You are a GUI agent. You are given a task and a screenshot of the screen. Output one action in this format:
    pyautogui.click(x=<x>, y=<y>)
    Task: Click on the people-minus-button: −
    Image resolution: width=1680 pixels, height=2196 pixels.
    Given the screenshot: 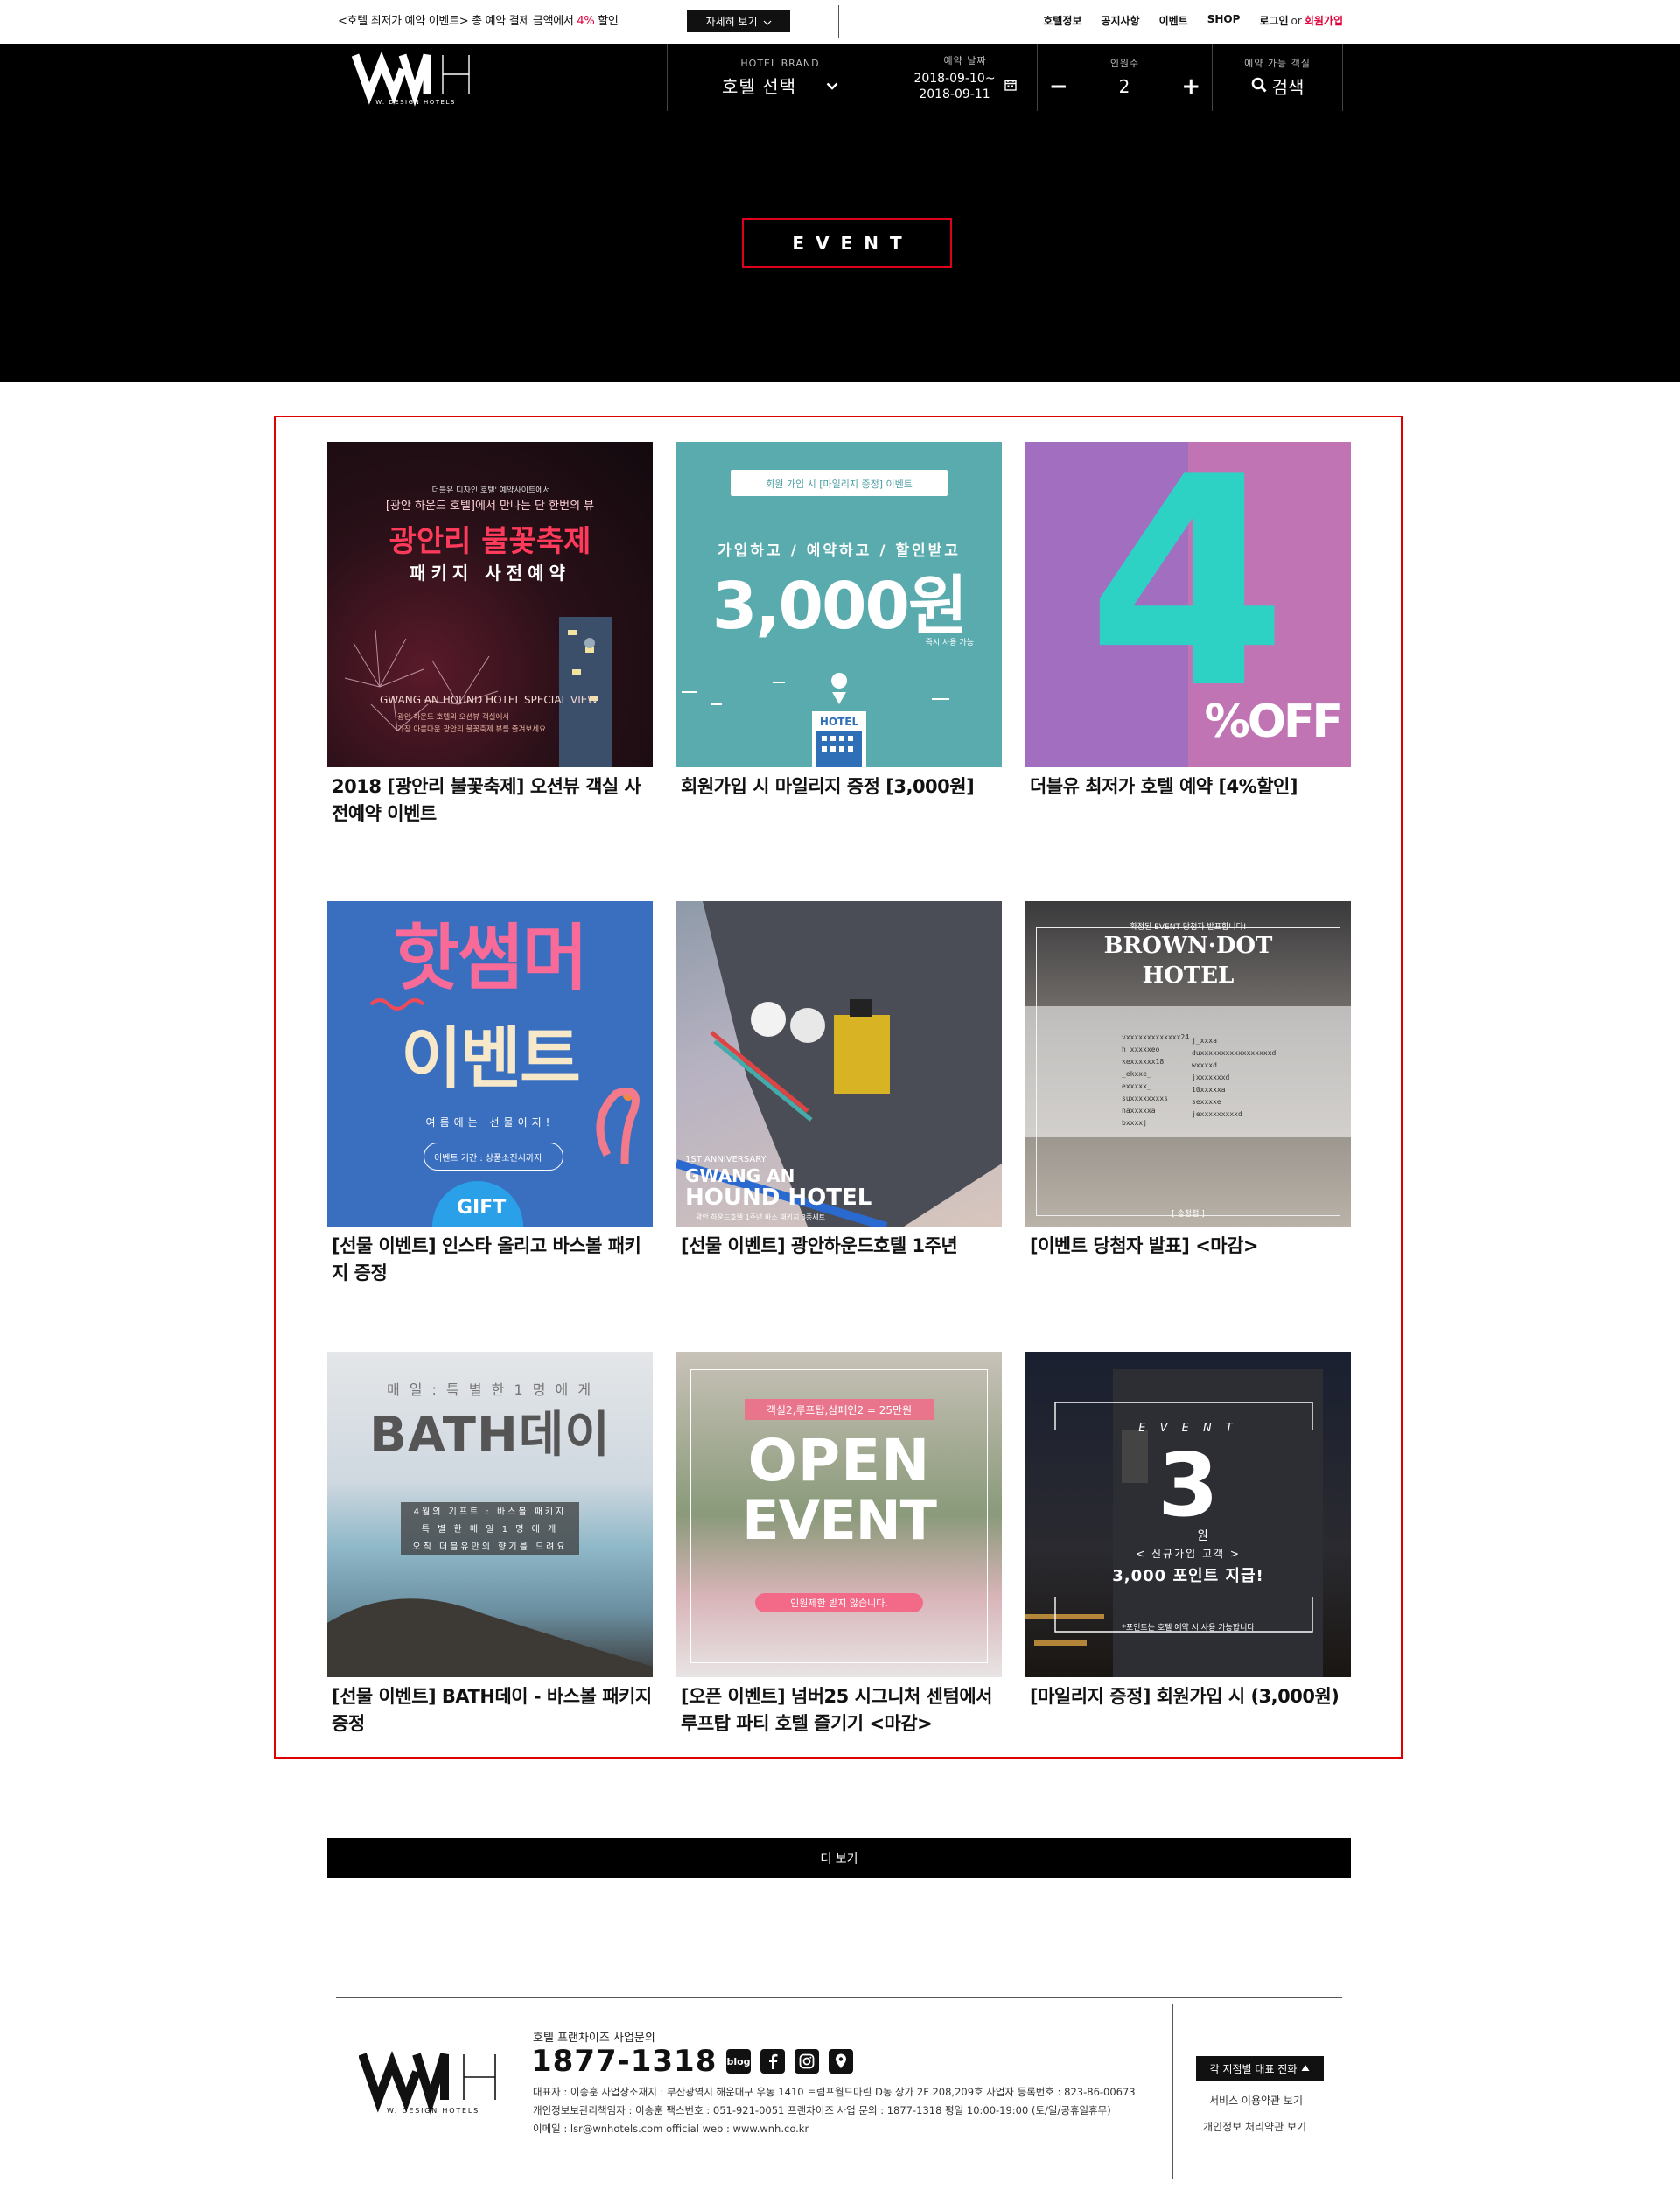 What is the action you would take?
    pyautogui.click(x=1058, y=86)
    